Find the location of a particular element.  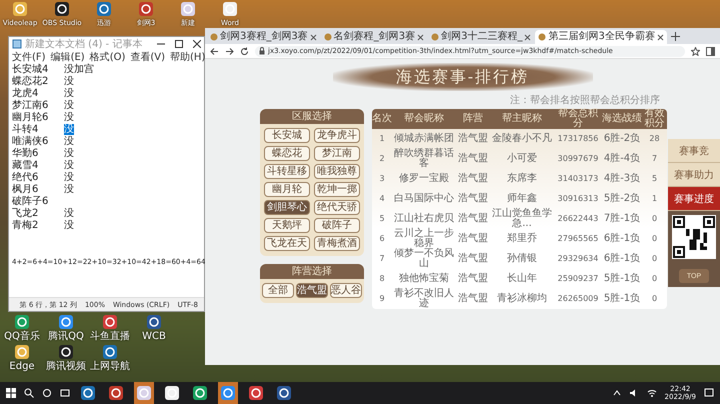

filter-option: 绝代天骄 is located at coordinates (337, 207).